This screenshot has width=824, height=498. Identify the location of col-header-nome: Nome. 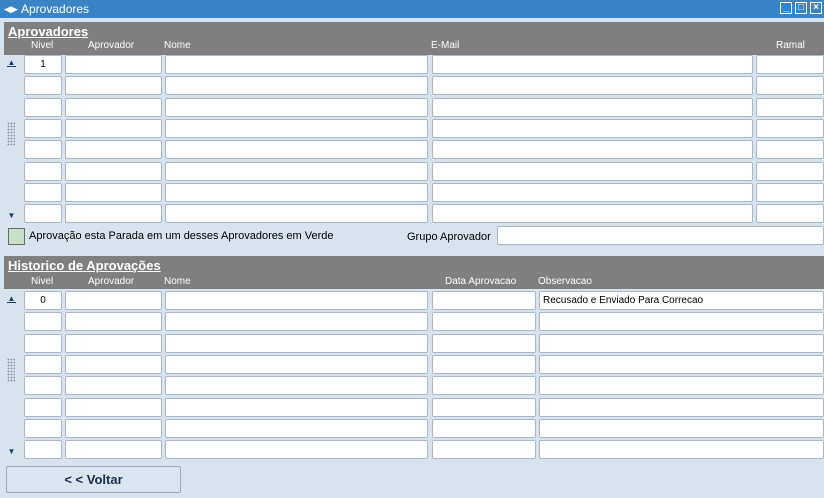
(177, 45).